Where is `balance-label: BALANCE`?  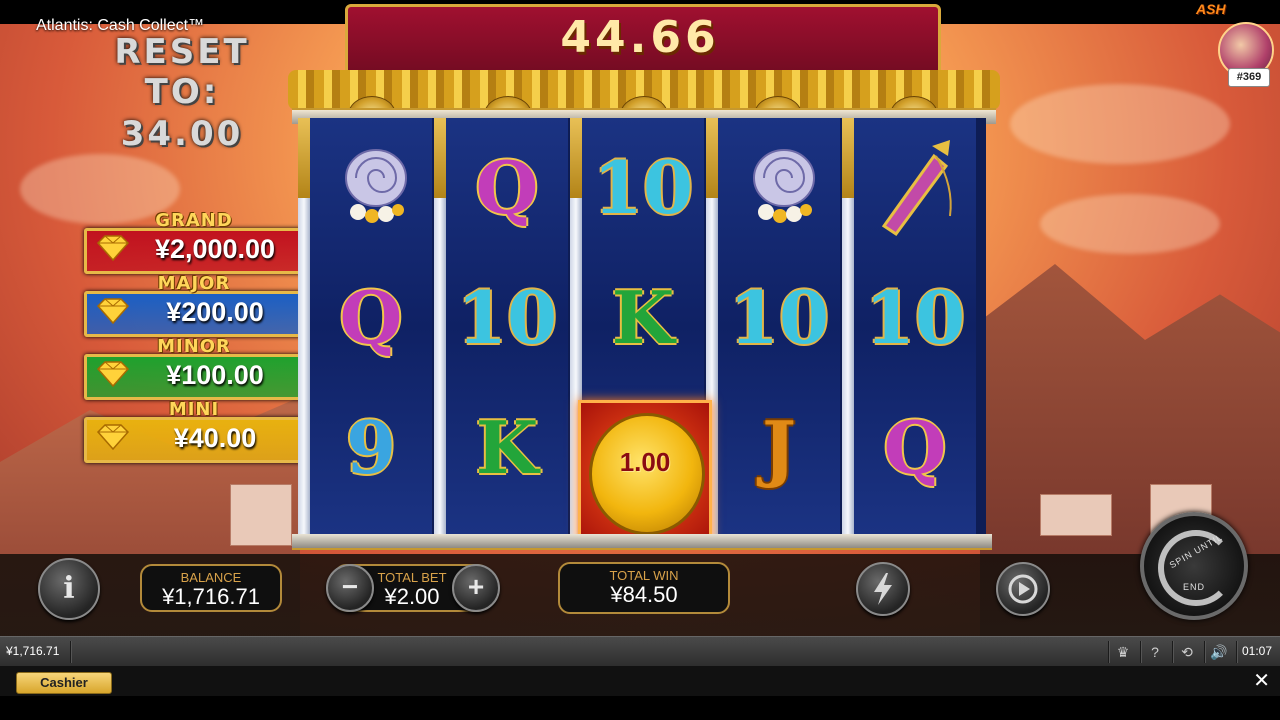
balance-label: BALANCE is located at coordinates (211, 577).